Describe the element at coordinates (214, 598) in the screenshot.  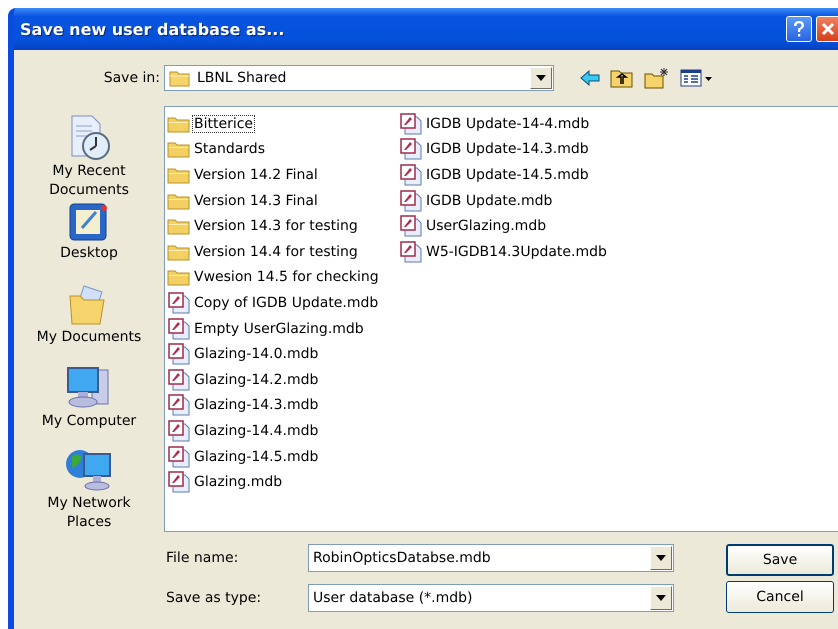
I see `save-as-type-label: Save as type:` at that location.